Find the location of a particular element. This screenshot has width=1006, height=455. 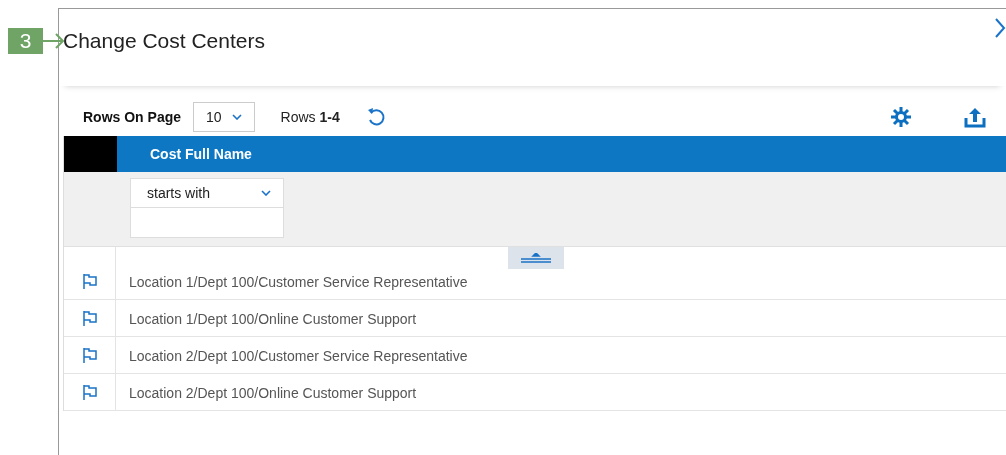

rows-per-page-dropdown: 10 is located at coordinates (224, 117).